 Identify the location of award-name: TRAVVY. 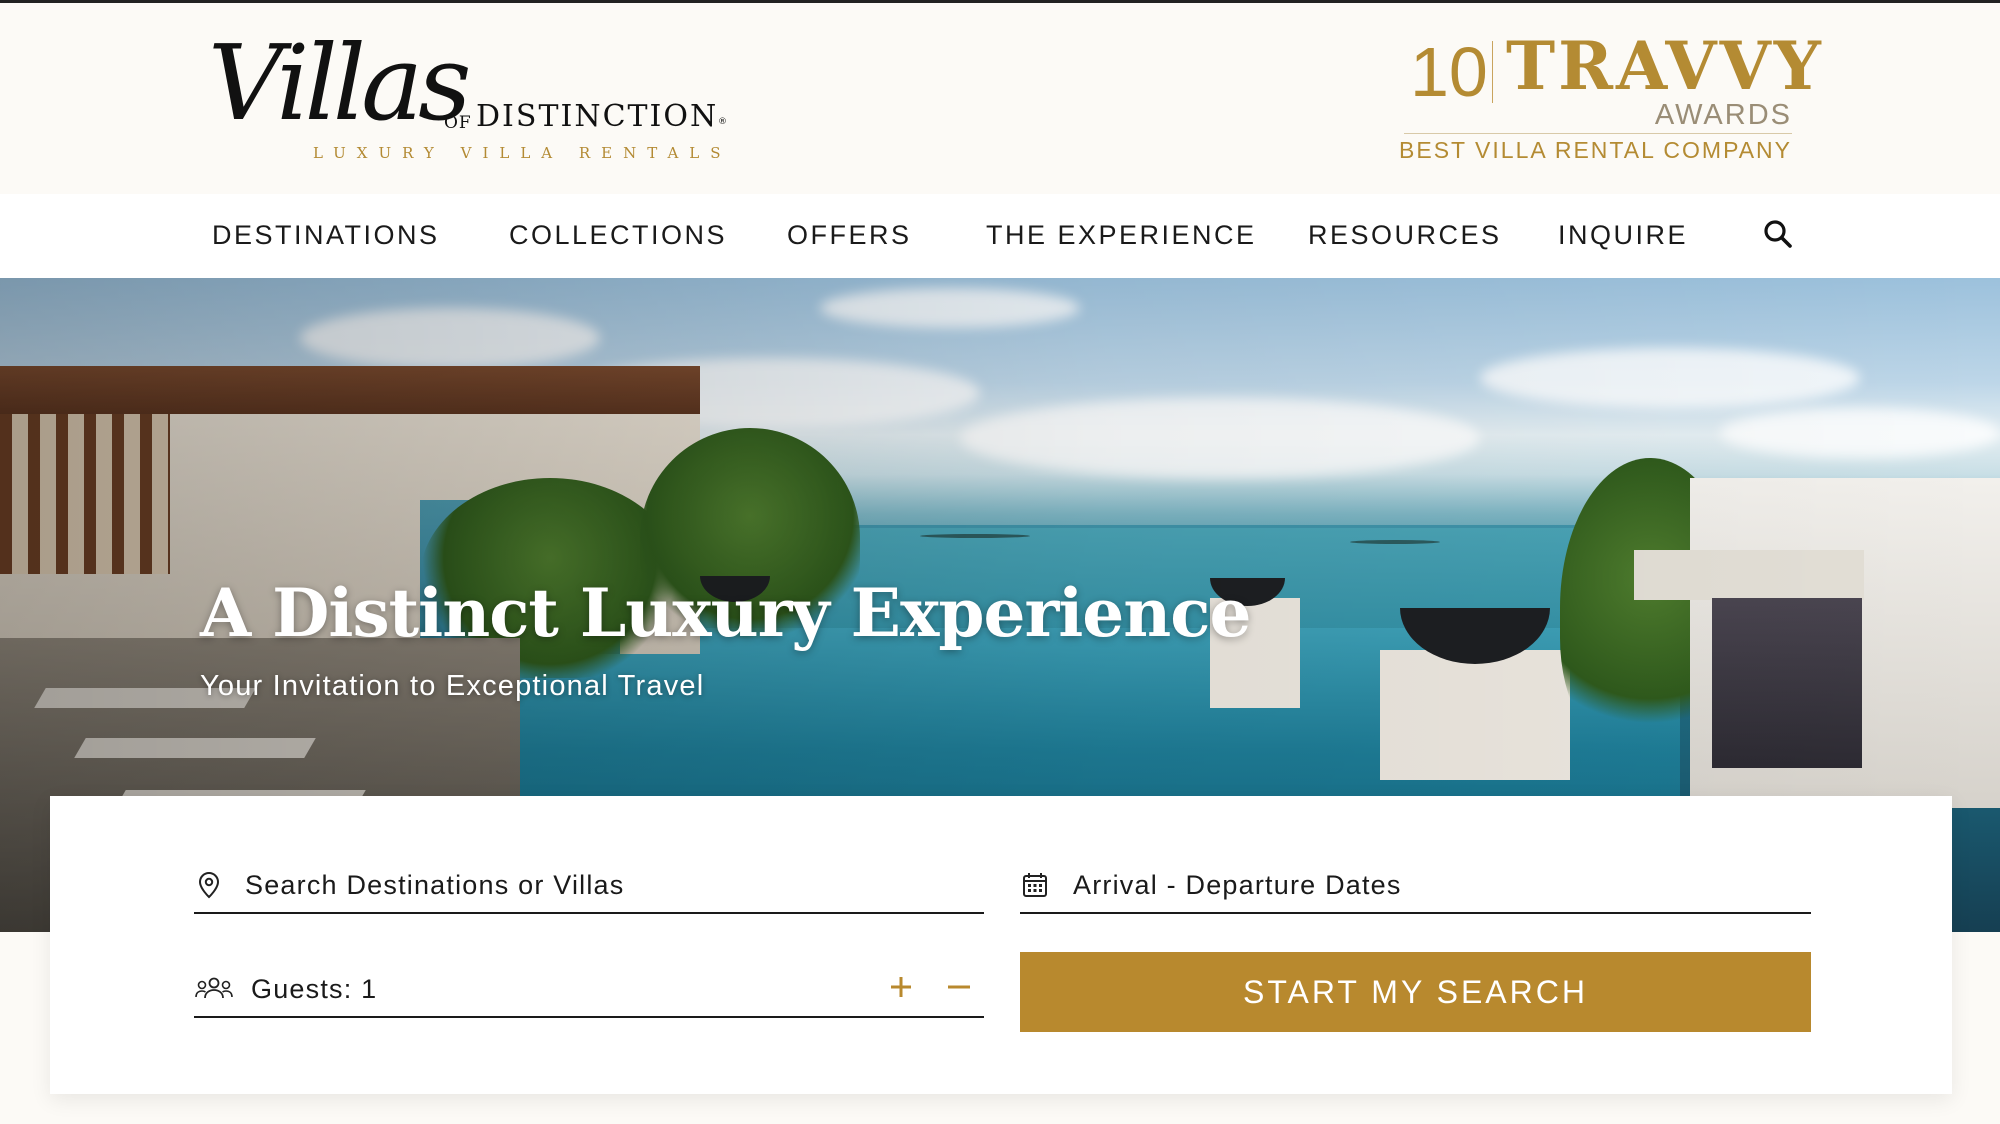
(1665, 66).